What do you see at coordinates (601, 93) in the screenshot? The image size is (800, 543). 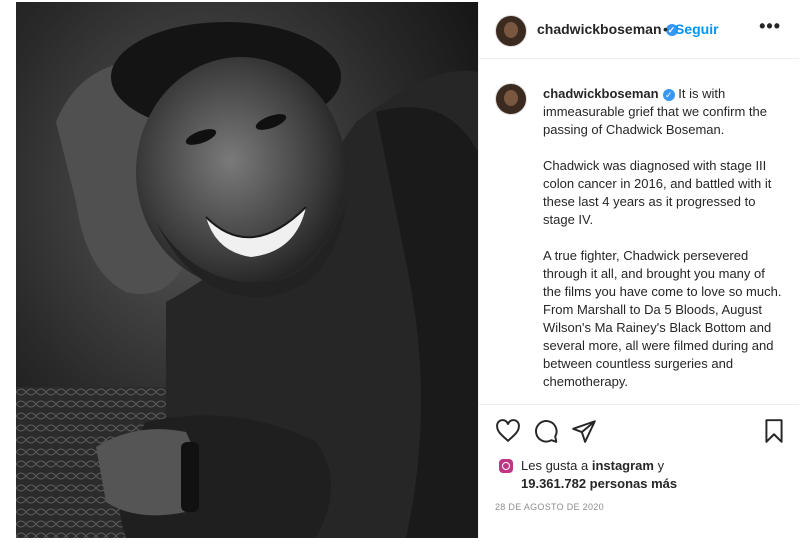 I see `caption-username: chadwickboseman` at bounding box center [601, 93].